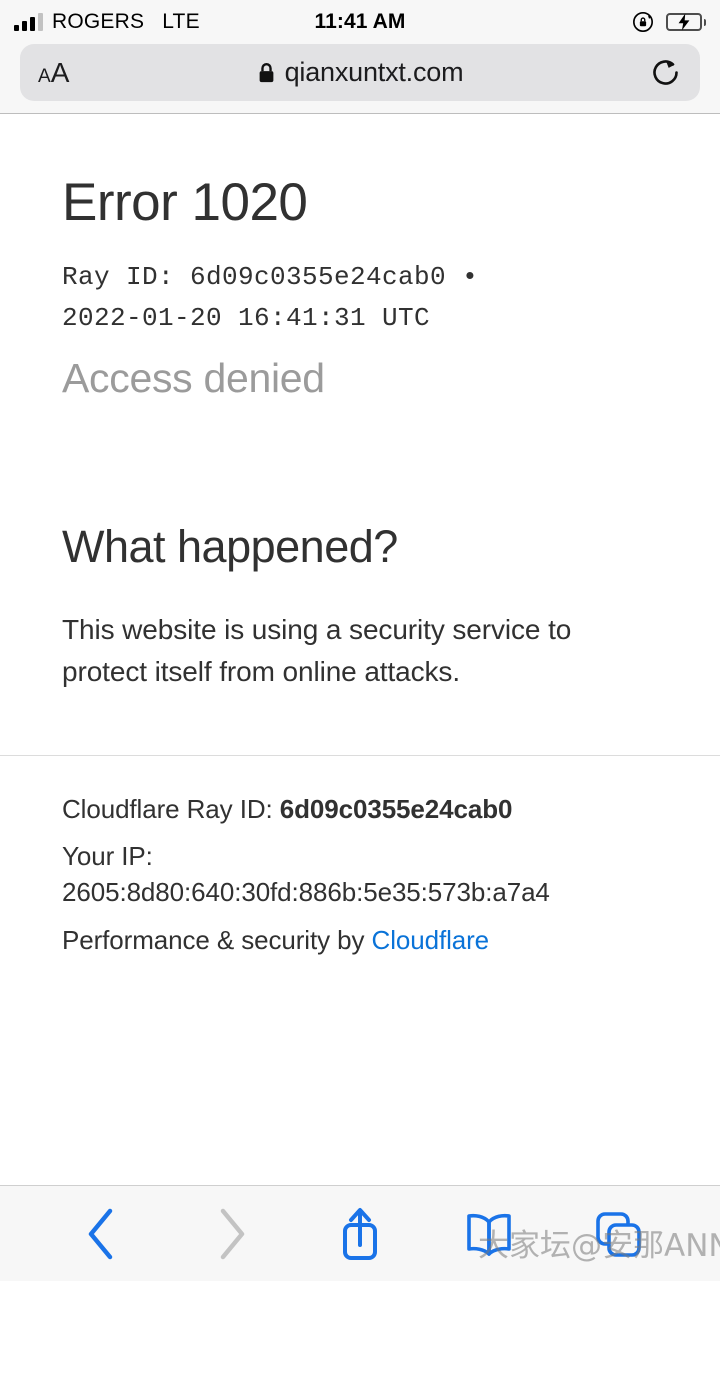 This screenshot has width=720, height=1395. I want to click on tabs-button, so click(617, 1233).